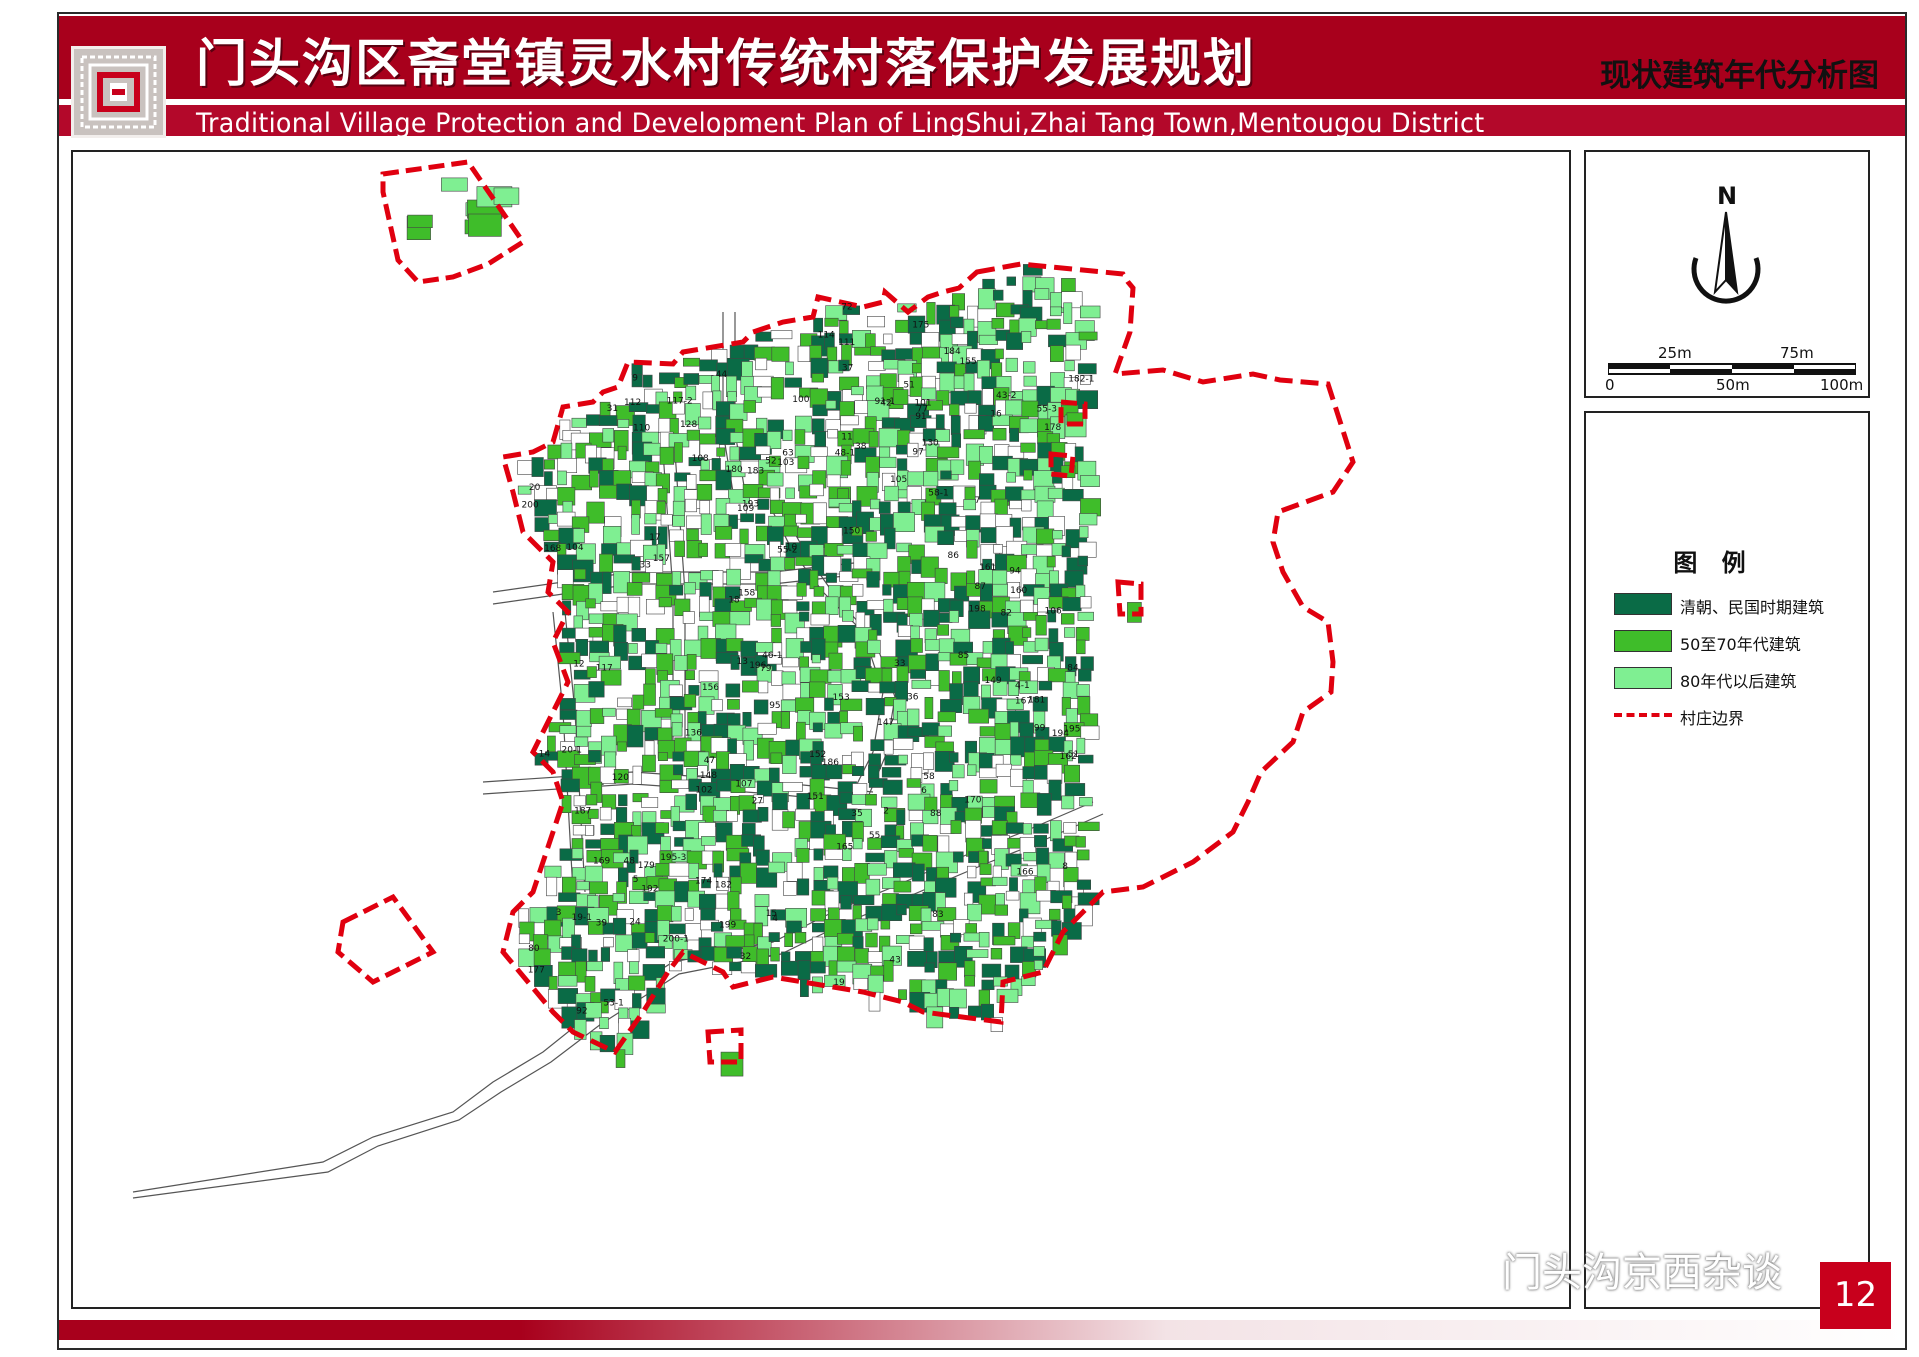  What do you see at coordinates (750, 505) in the screenshot?
I see `building-number: 193` at bounding box center [750, 505].